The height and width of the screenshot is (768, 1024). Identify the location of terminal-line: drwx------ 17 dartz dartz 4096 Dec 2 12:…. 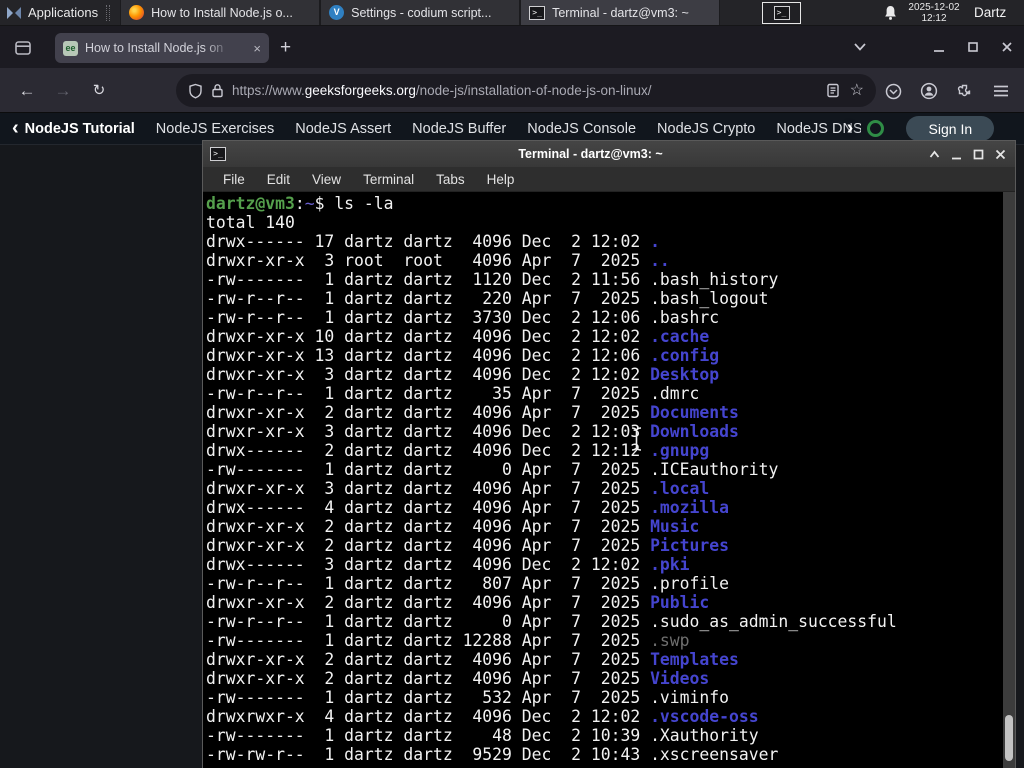
(433, 241).